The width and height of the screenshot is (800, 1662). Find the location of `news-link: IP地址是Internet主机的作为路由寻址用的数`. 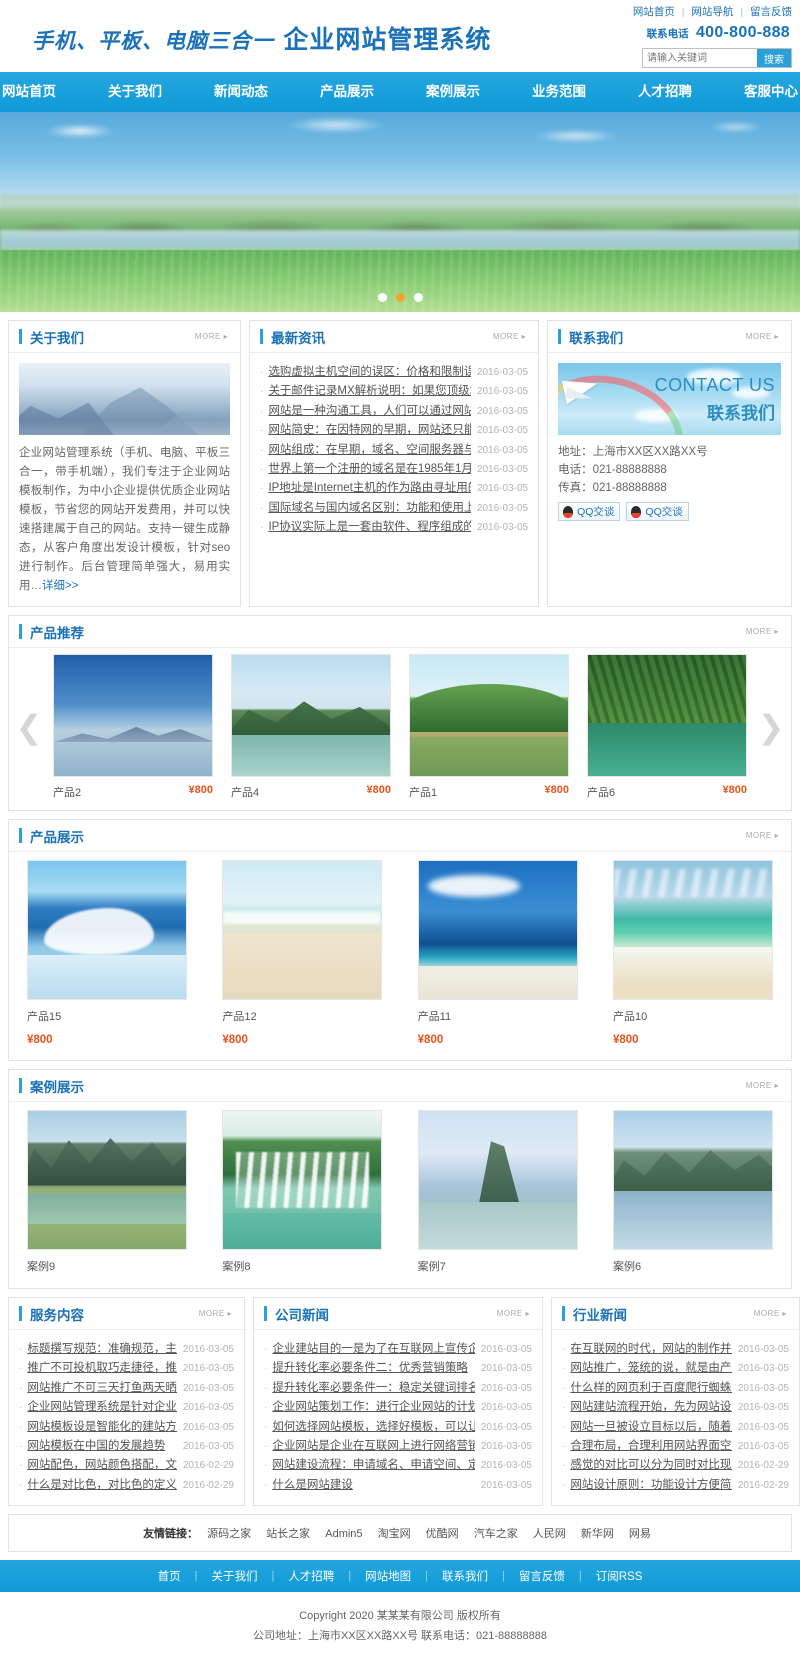

news-link: IP地址是Internet主机的作为路由寻址用的数 is located at coordinates (369, 488).